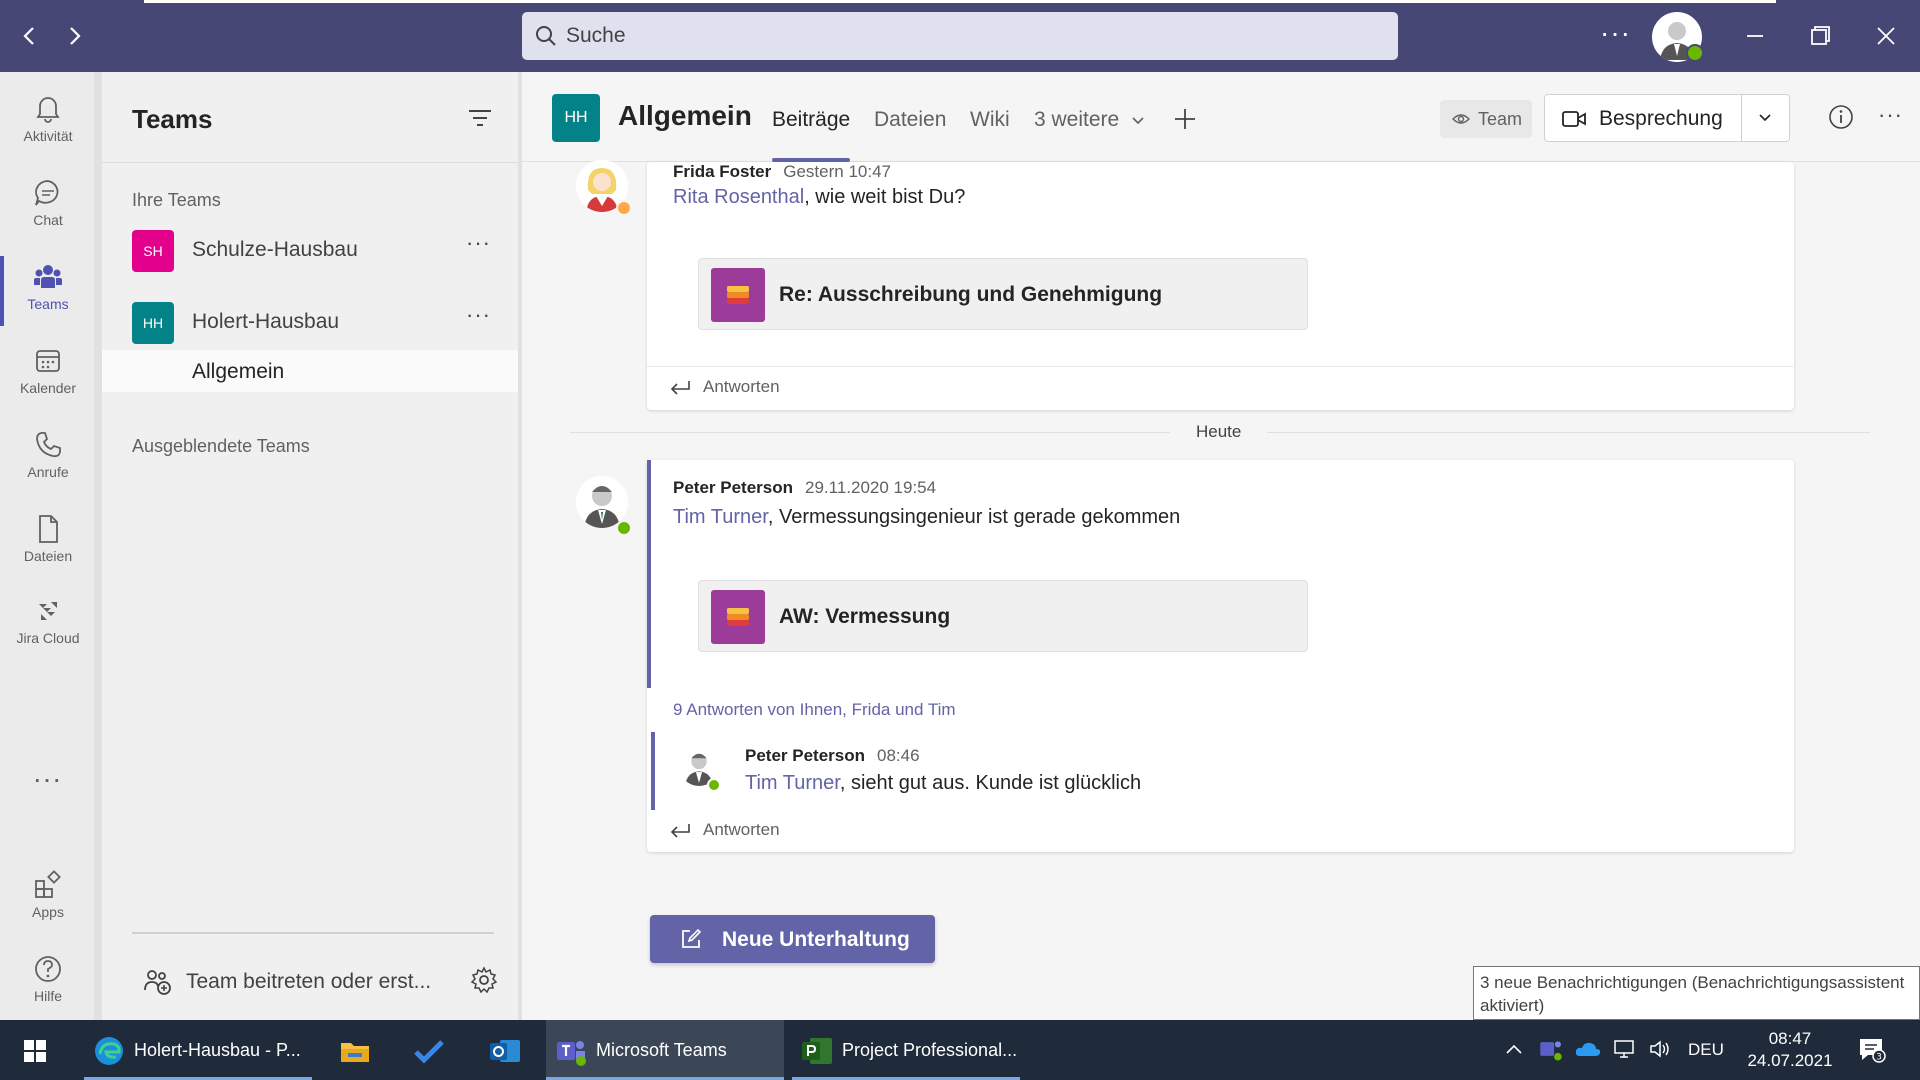 The image size is (1920, 1080). I want to click on team-row-holert: HH Holert-Hausbau ···, so click(310, 324).